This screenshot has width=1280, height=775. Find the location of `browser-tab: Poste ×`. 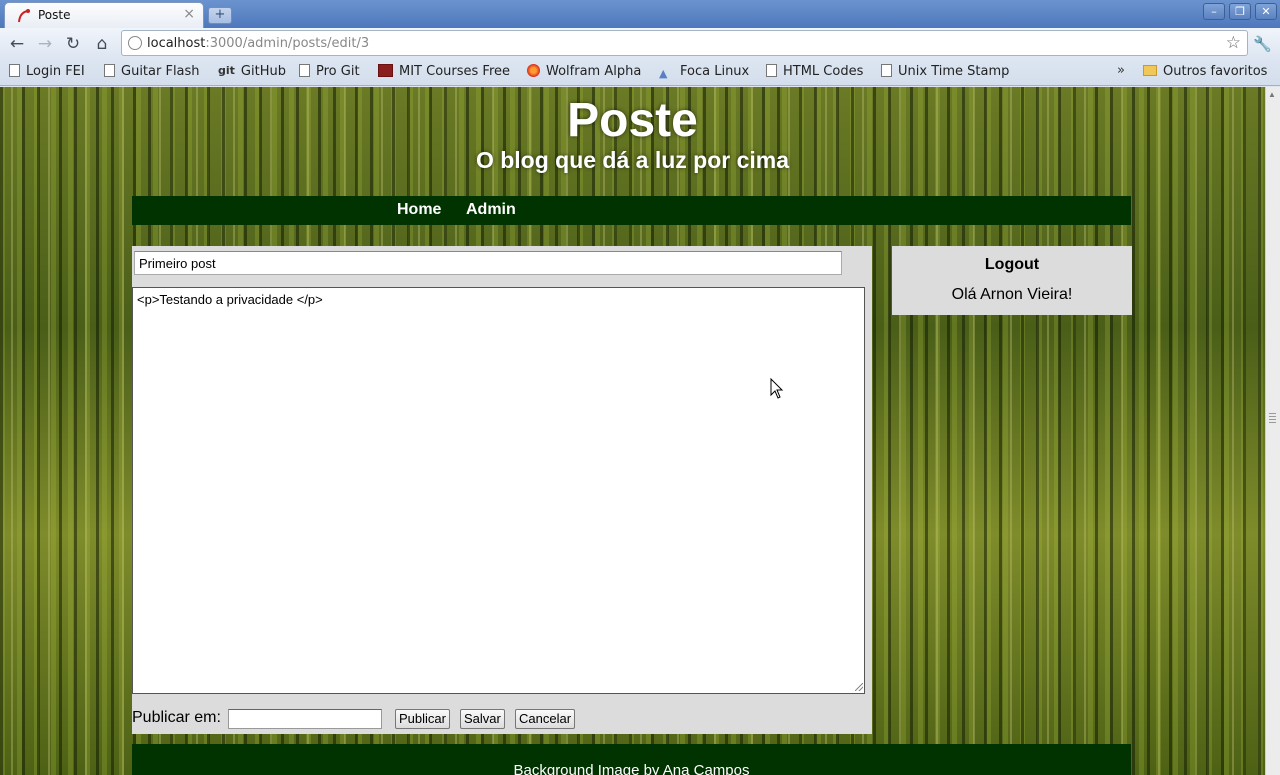

browser-tab: Poste × is located at coordinates (104, 15).